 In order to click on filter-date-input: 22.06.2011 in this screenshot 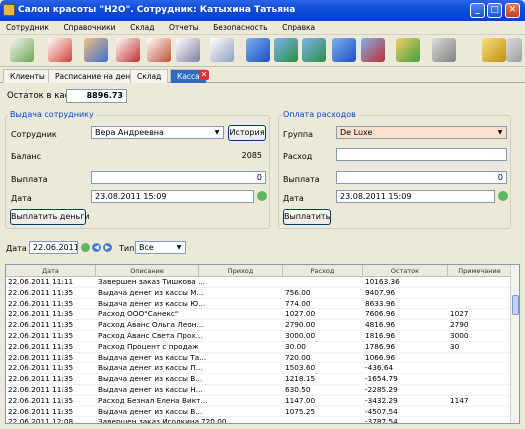, I will do `click(53, 247)`.